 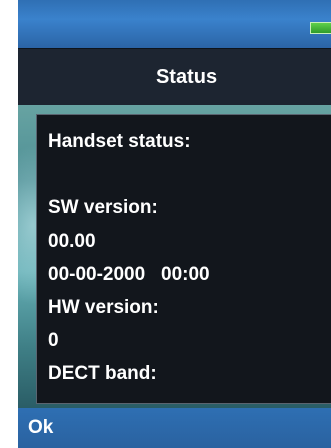 What do you see at coordinates (103, 307) in the screenshot?
I see `hw-version-label: HW version:` at bounding box center [103, 307].